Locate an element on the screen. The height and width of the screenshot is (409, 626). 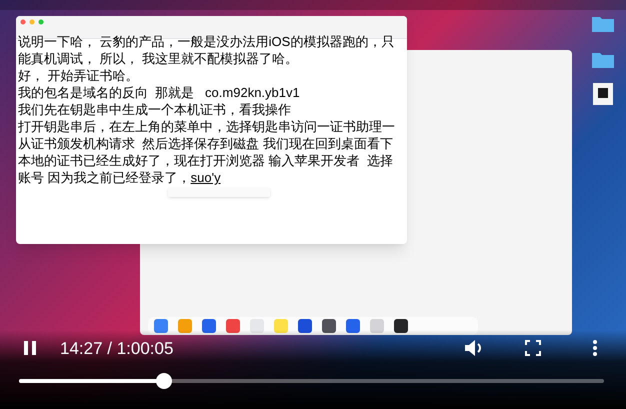
text-line: 账号 因为我之前已经登录了， is located at coordinates (104, 177).